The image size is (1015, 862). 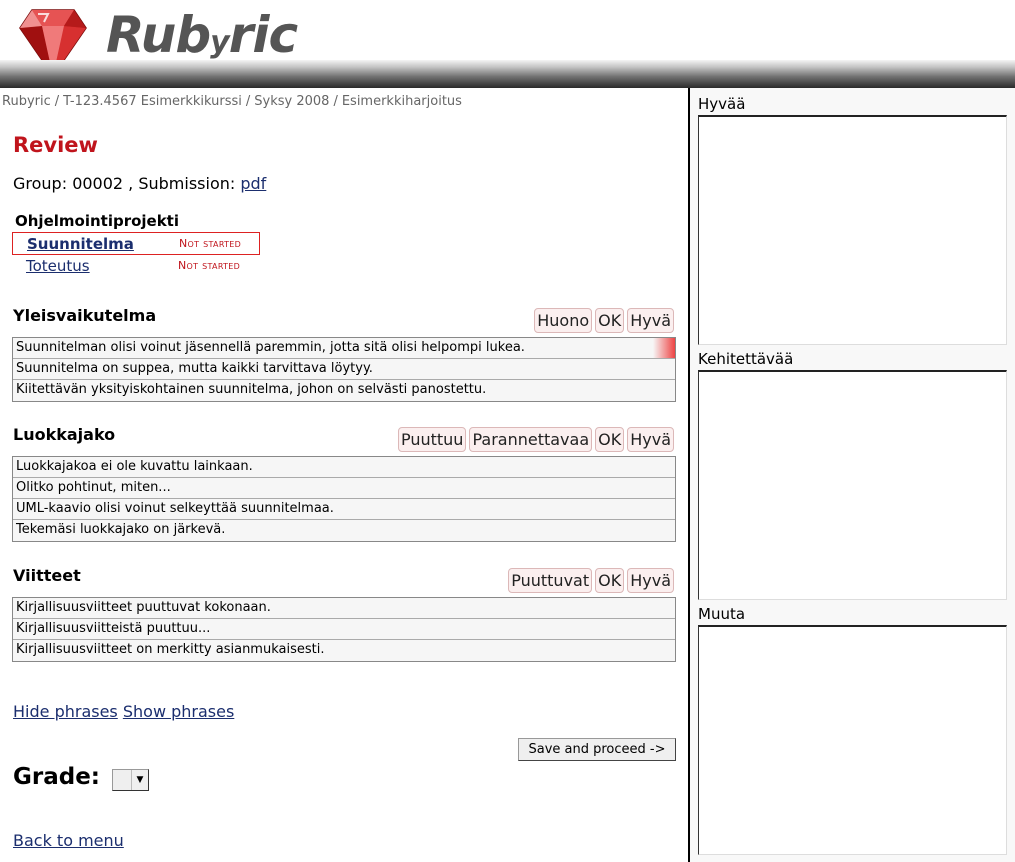 What do you see at coordinates (130, 780) in the screenshot?
I see `grade-select: ▼` at bounding box center [130, 780].